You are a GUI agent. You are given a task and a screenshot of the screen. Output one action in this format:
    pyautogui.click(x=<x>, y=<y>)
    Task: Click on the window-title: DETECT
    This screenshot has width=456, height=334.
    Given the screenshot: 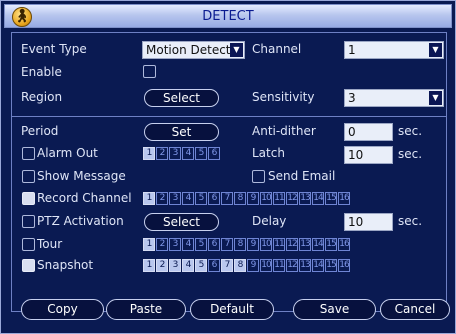 What is the action you would take?
    pyautogui.click(x=228, y=16)
    